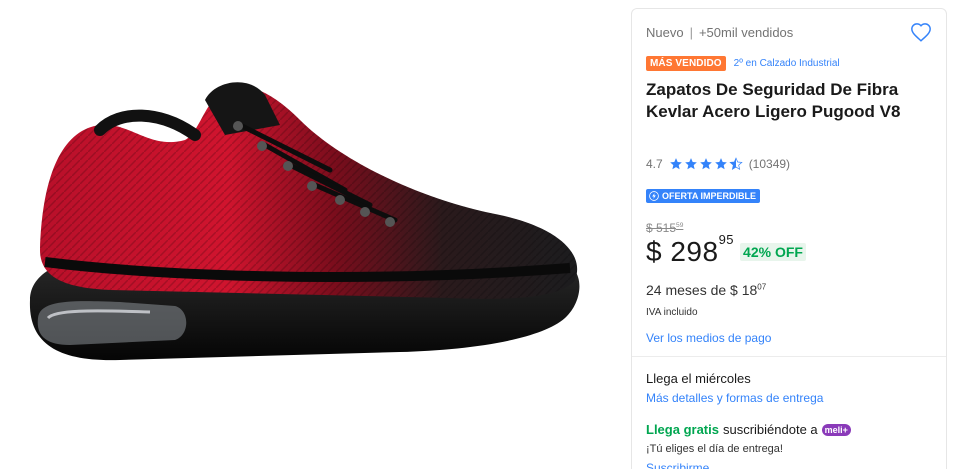 Image resolution: width=953 pixels, height=469 pixels. Describe the element at coordinates (680, 225) in the screenshot. I see `original-price-cents: 59` at that location.